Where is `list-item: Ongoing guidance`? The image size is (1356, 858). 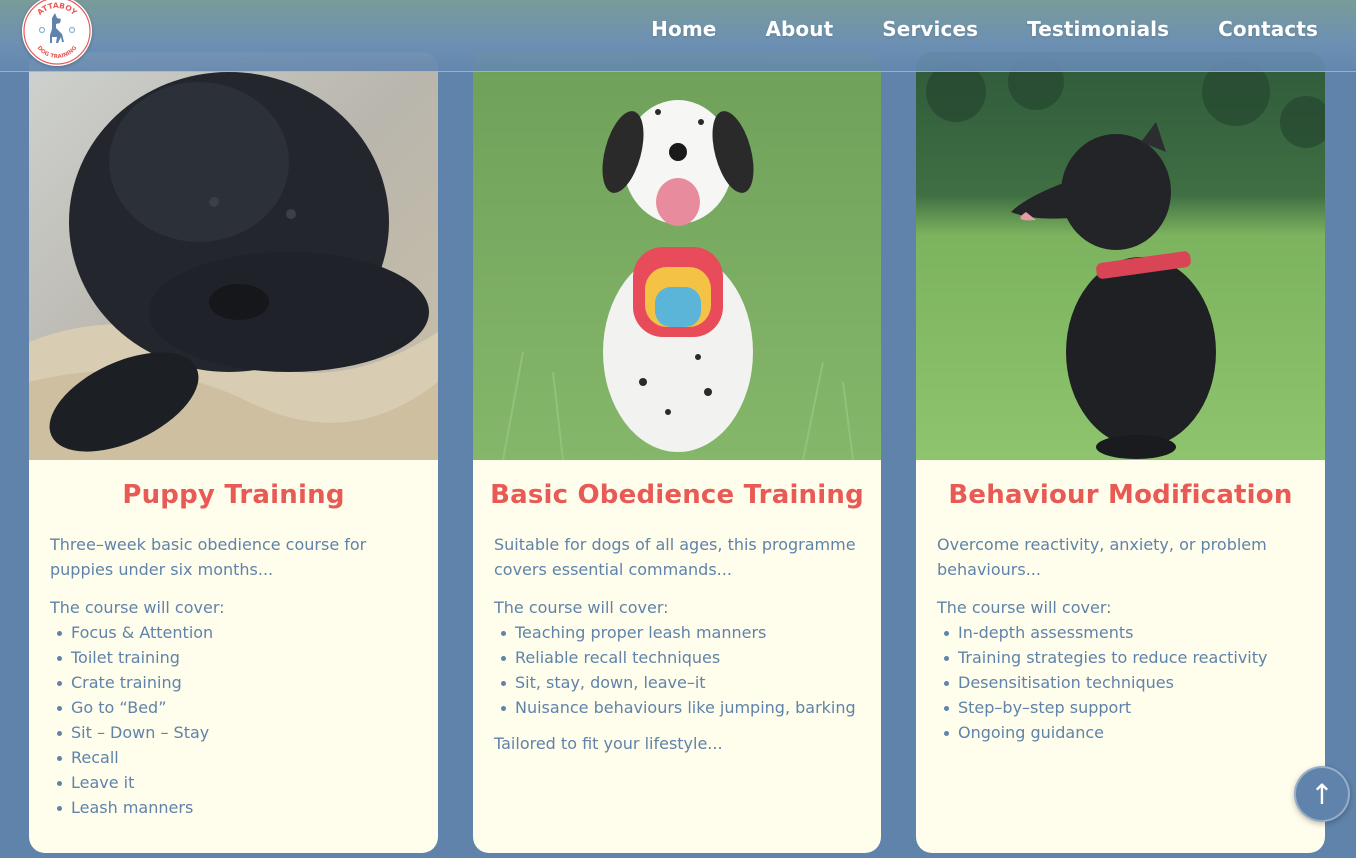 list-item: Ongoing guidance is located at coordinates (1124, 732).